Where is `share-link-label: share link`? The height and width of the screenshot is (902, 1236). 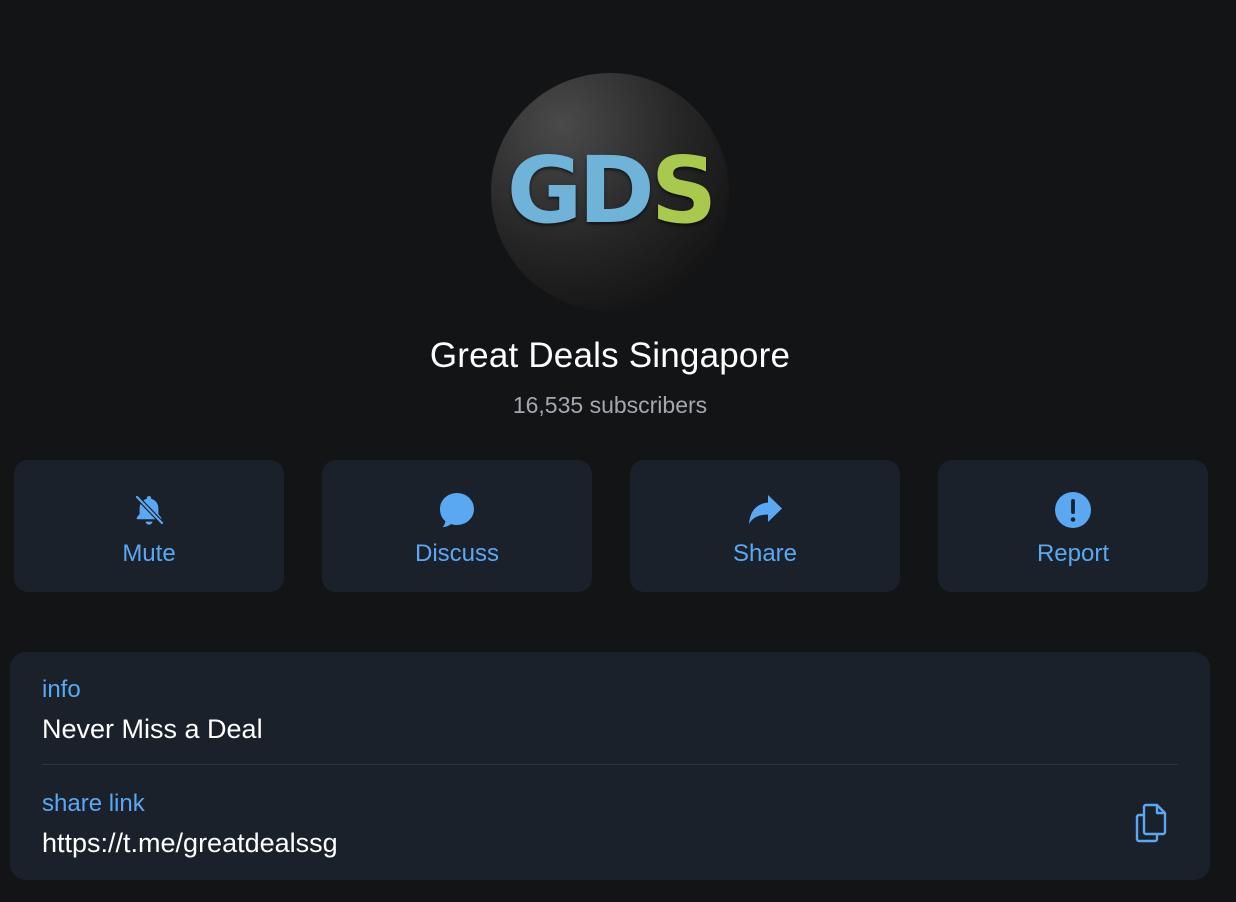 share-link-label: share link is located at coordinates (93, 803).